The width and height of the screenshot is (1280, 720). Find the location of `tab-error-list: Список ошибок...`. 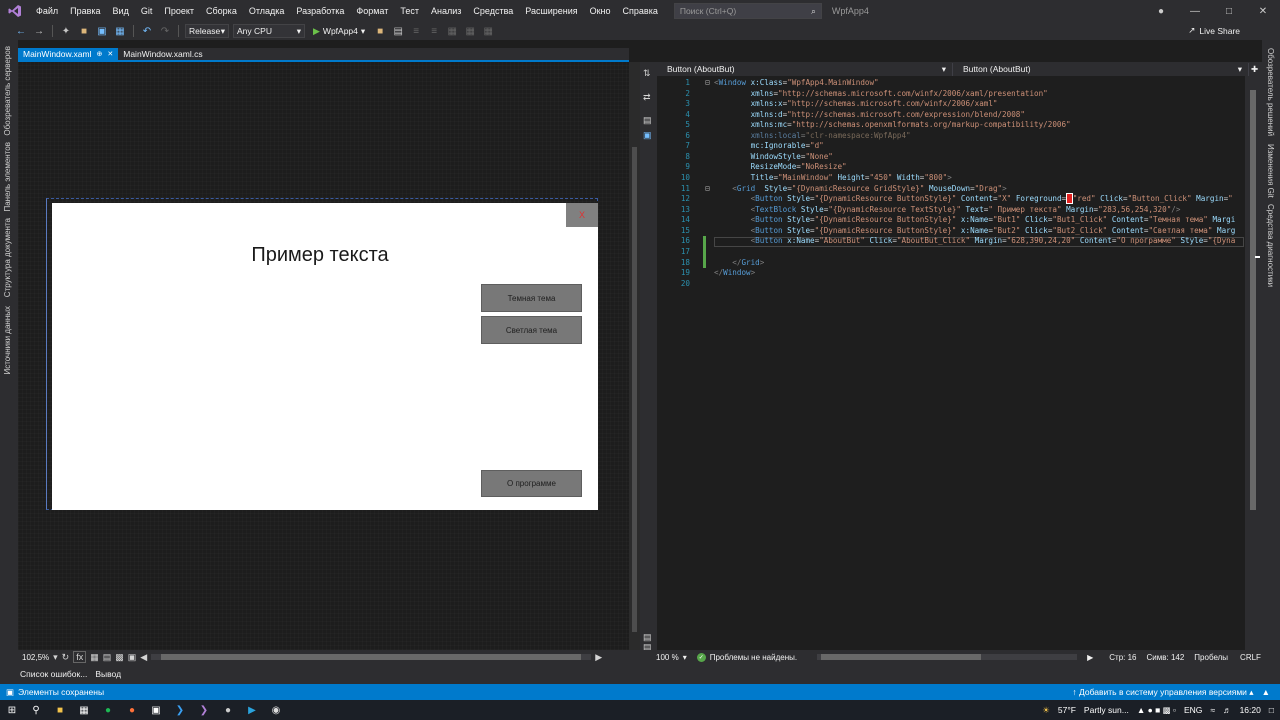

tab-error-list: Список ошибок... is located at coordinates (53, 674).